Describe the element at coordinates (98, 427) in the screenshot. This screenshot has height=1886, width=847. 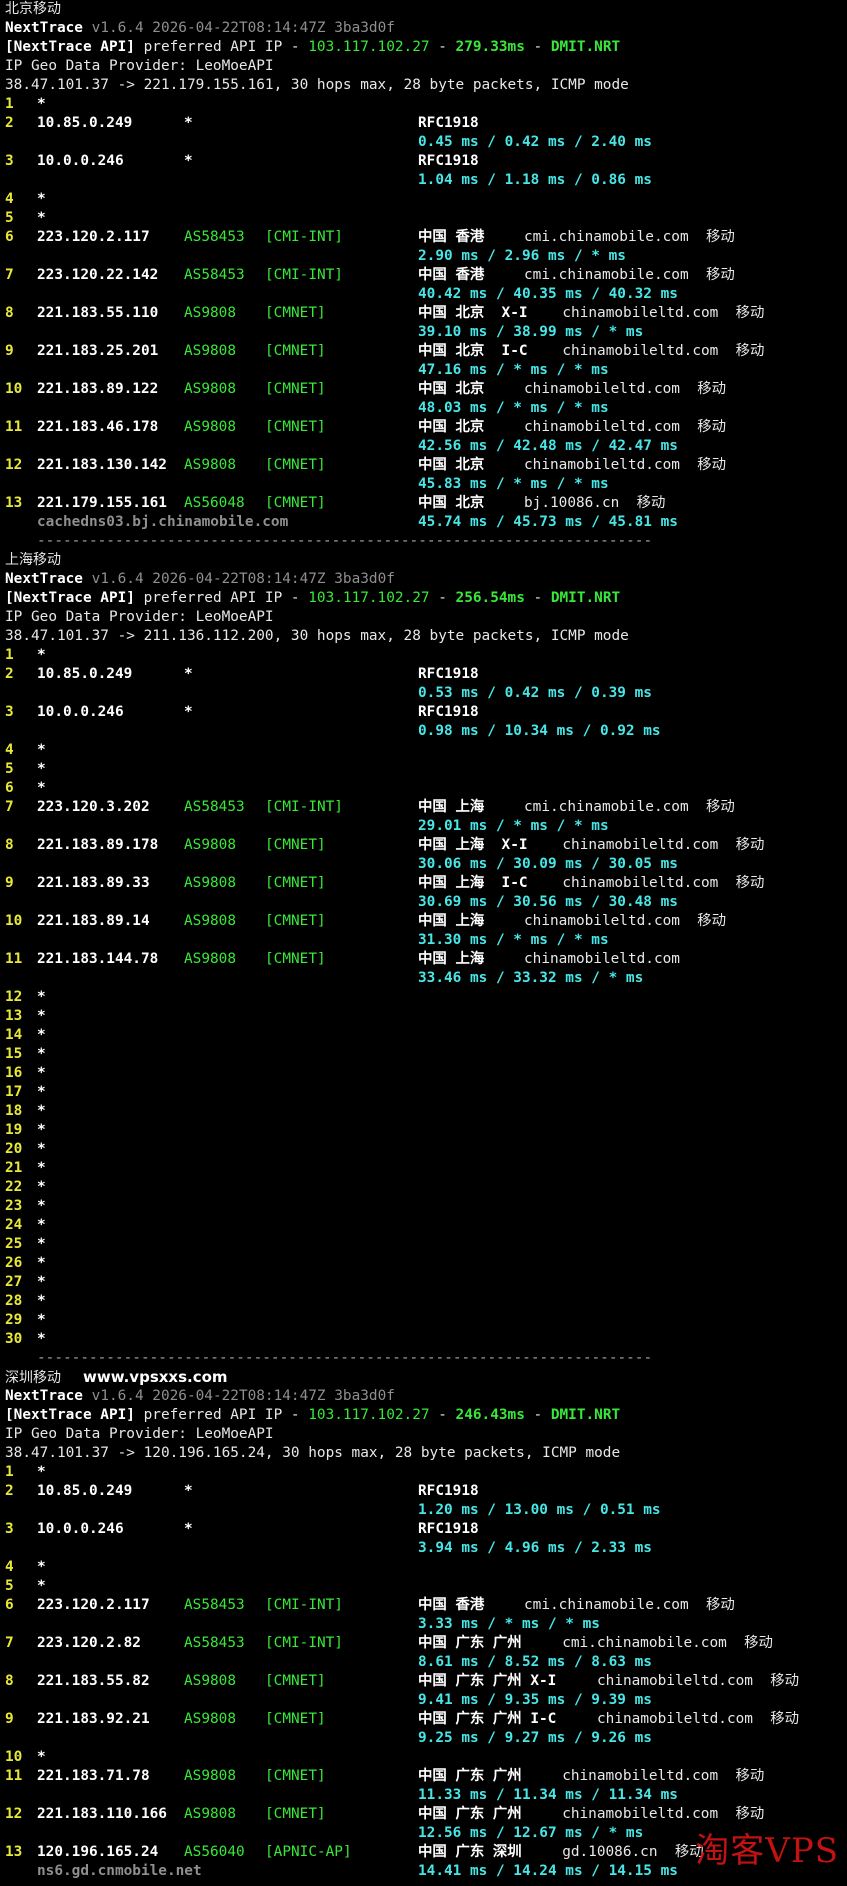
I see `hop-ip: 221.183.46.178` at that location.